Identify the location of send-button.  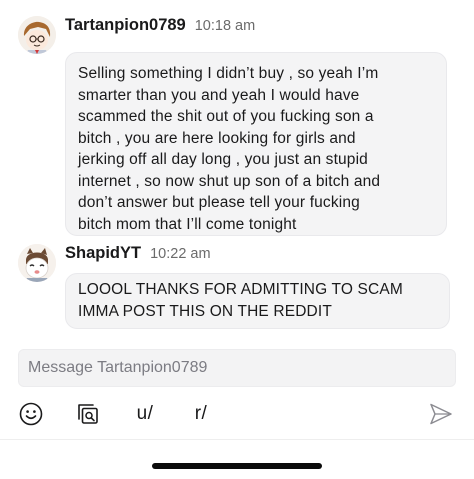
(441, 414).